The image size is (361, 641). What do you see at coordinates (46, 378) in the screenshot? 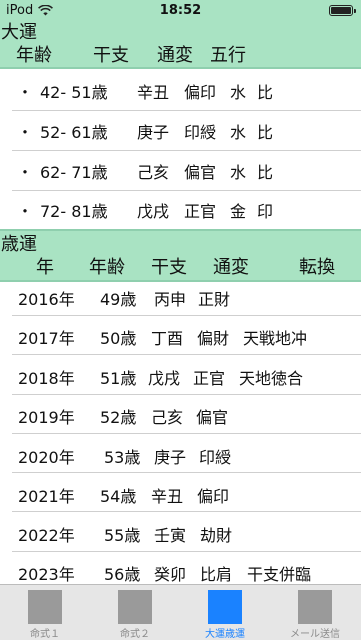
I see `saiun-year: 2018年` at bounding box center [46, 378].